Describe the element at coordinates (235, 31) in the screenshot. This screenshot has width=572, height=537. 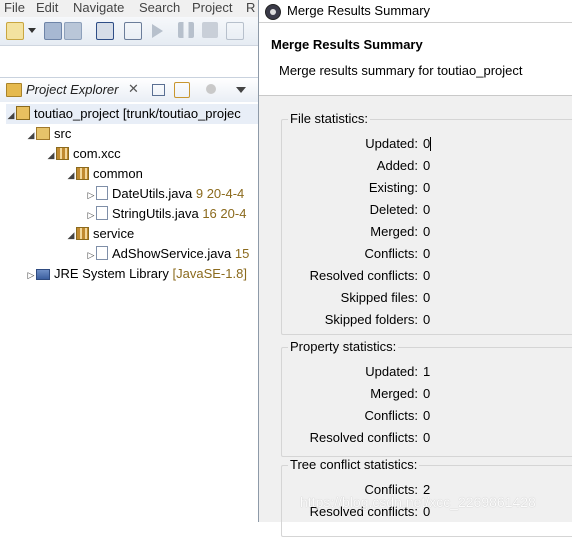
I see `disconnect-icon` at that location.